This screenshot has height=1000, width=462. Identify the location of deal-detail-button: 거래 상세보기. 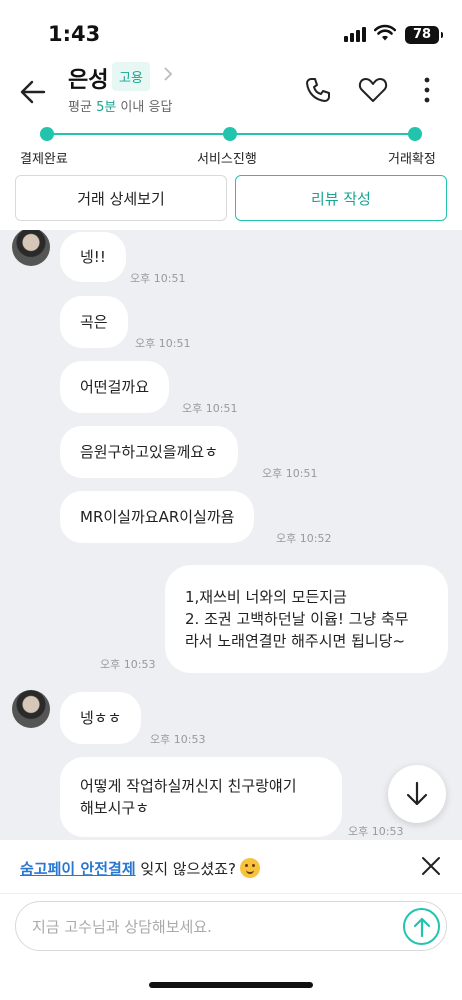
(121, 198).